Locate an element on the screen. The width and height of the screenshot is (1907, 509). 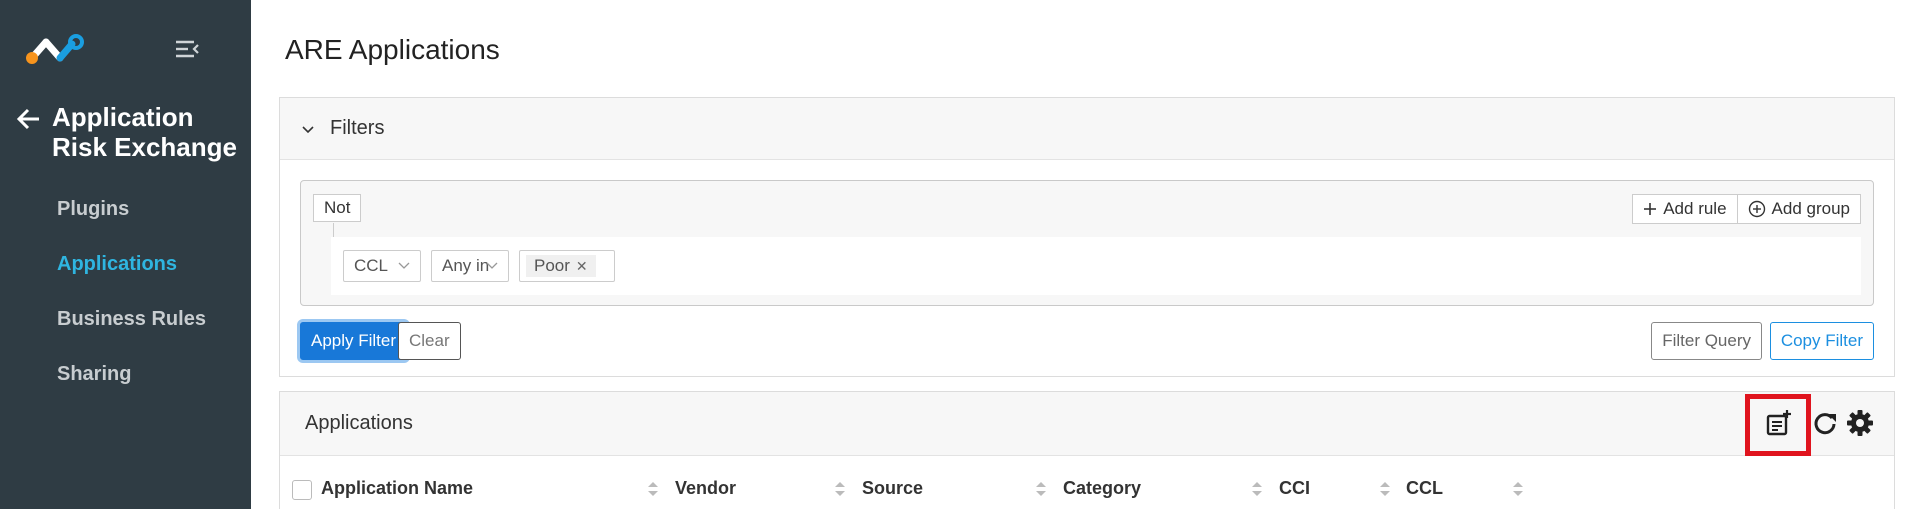
filters-title: Filters is located at coordinates (357, 128).